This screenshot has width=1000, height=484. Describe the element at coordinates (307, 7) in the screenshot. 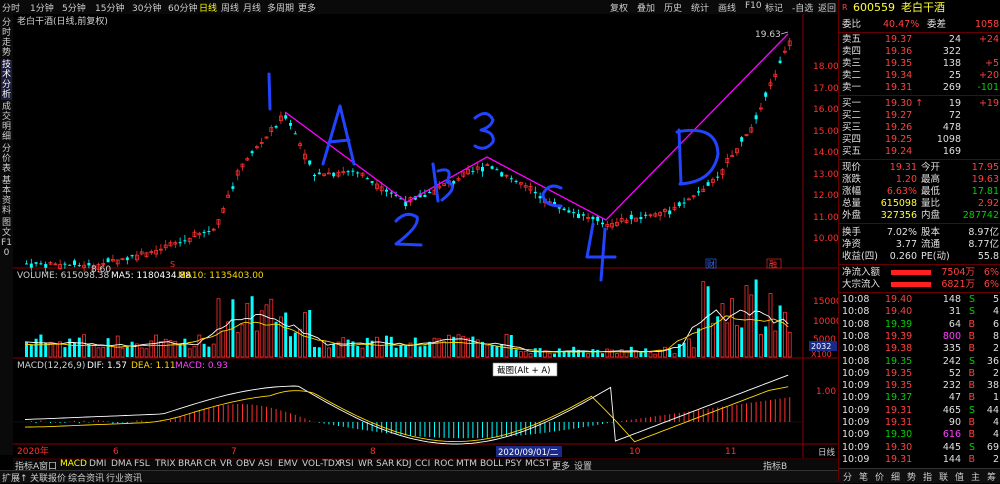

I see `period-more: 更多` at that location.